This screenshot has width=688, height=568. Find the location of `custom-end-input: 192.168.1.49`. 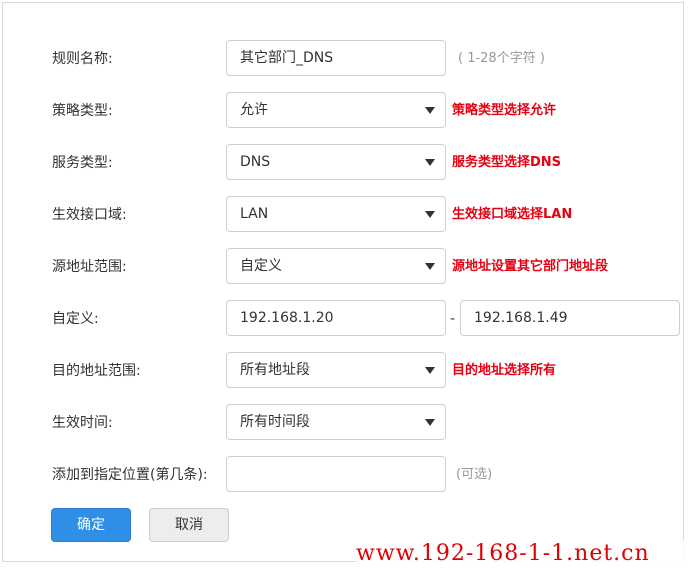

custom-end-input: 192.168.1.49 is located at coordinates (570, 318).